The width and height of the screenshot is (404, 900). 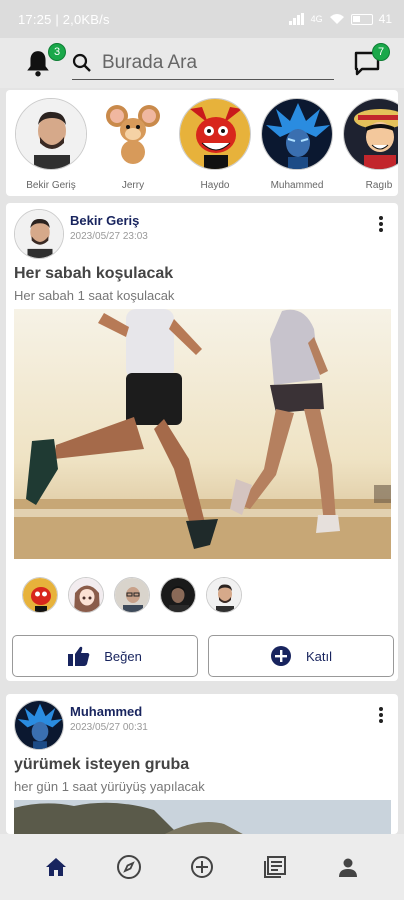 I want to click on post-header: Bekir Geriş 2023/05/27 23:03, so click(x=202, y=233).